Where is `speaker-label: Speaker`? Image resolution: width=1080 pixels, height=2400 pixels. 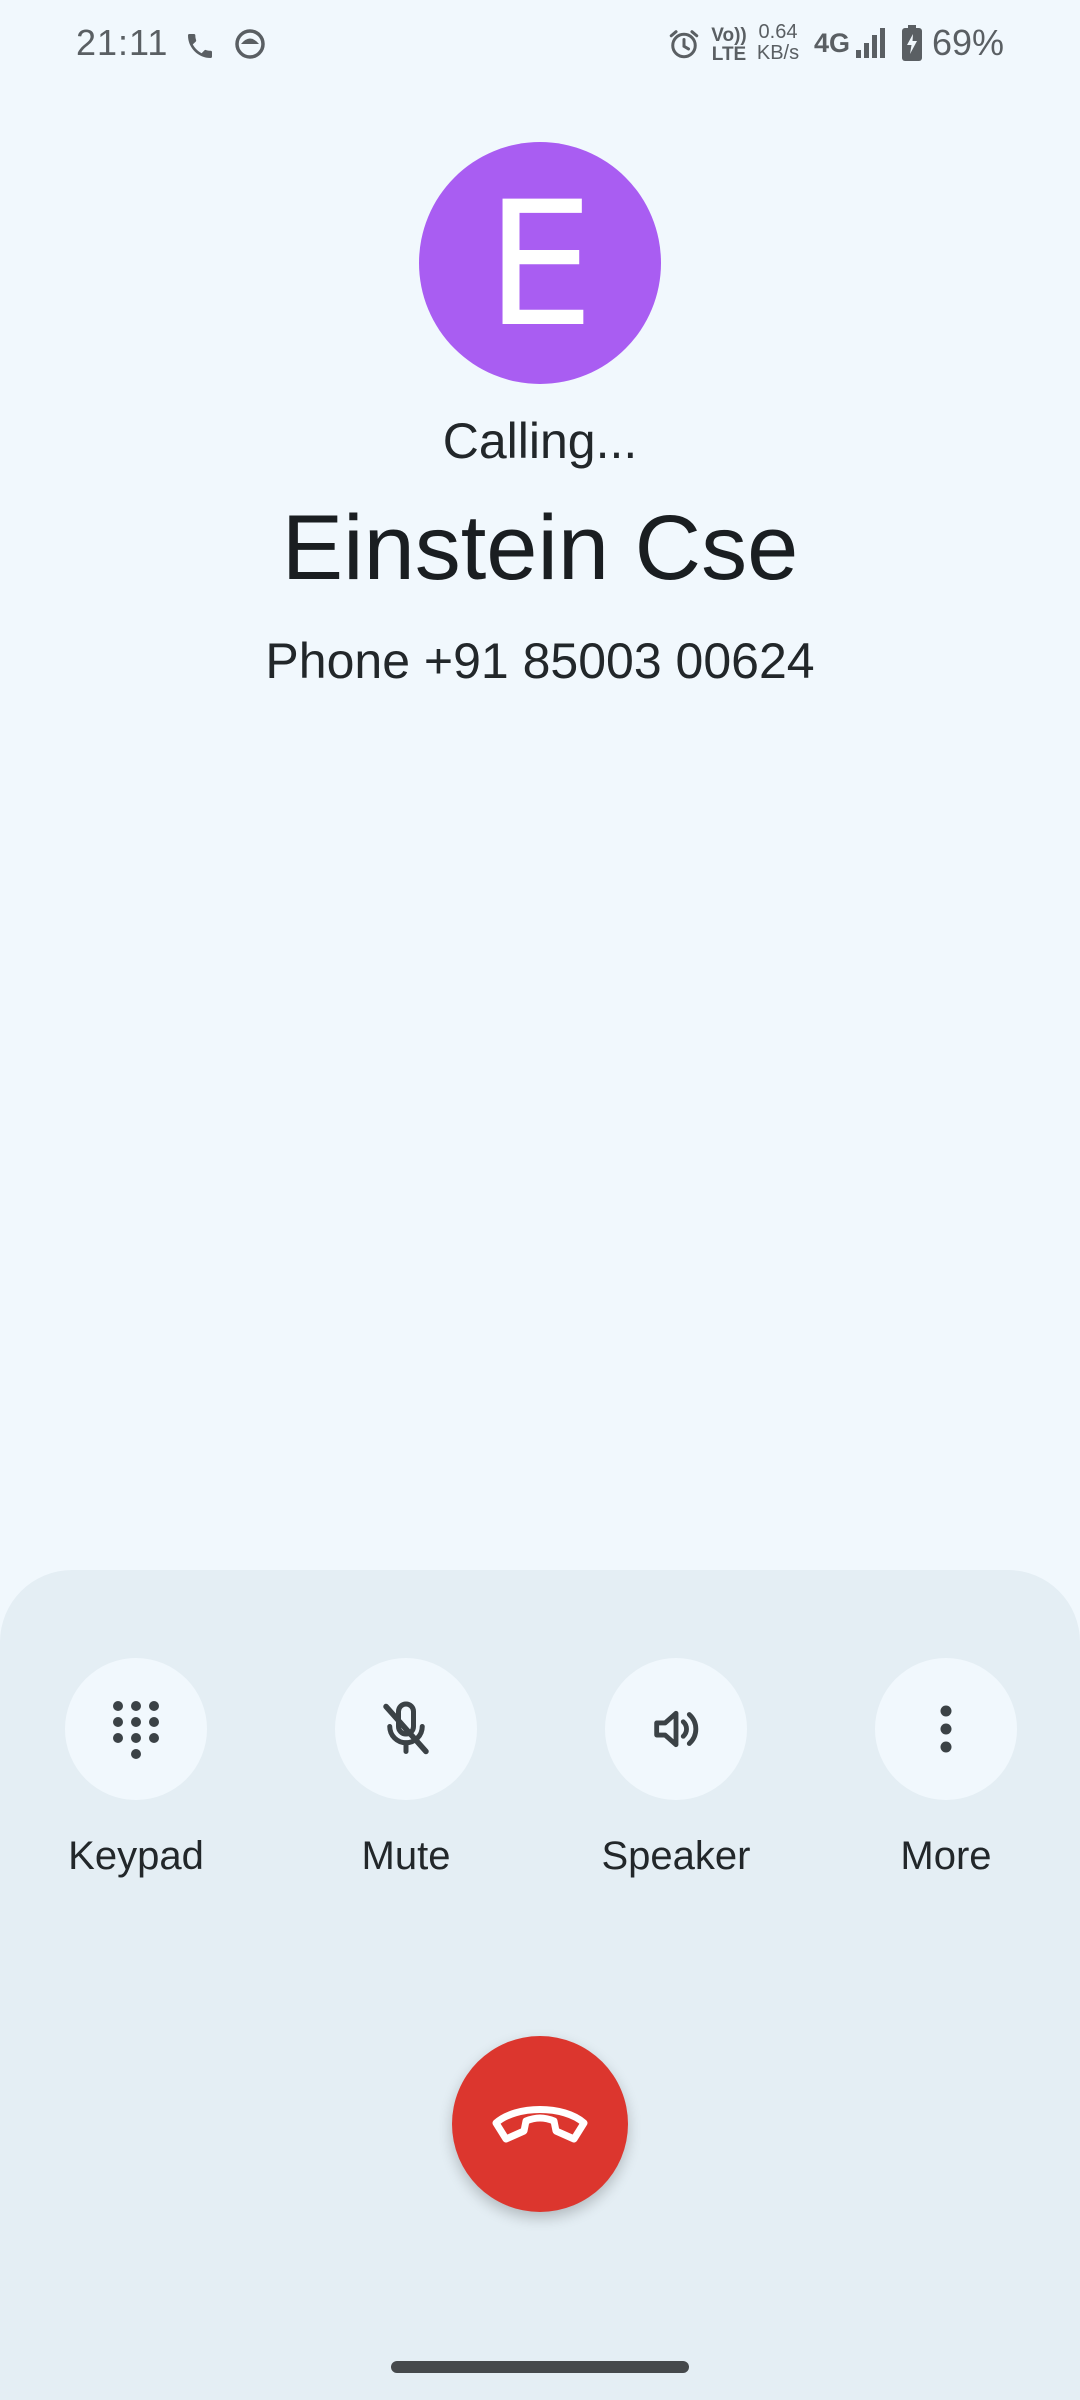 speaker-label: Speaker is located at coordinates (676, 1856).